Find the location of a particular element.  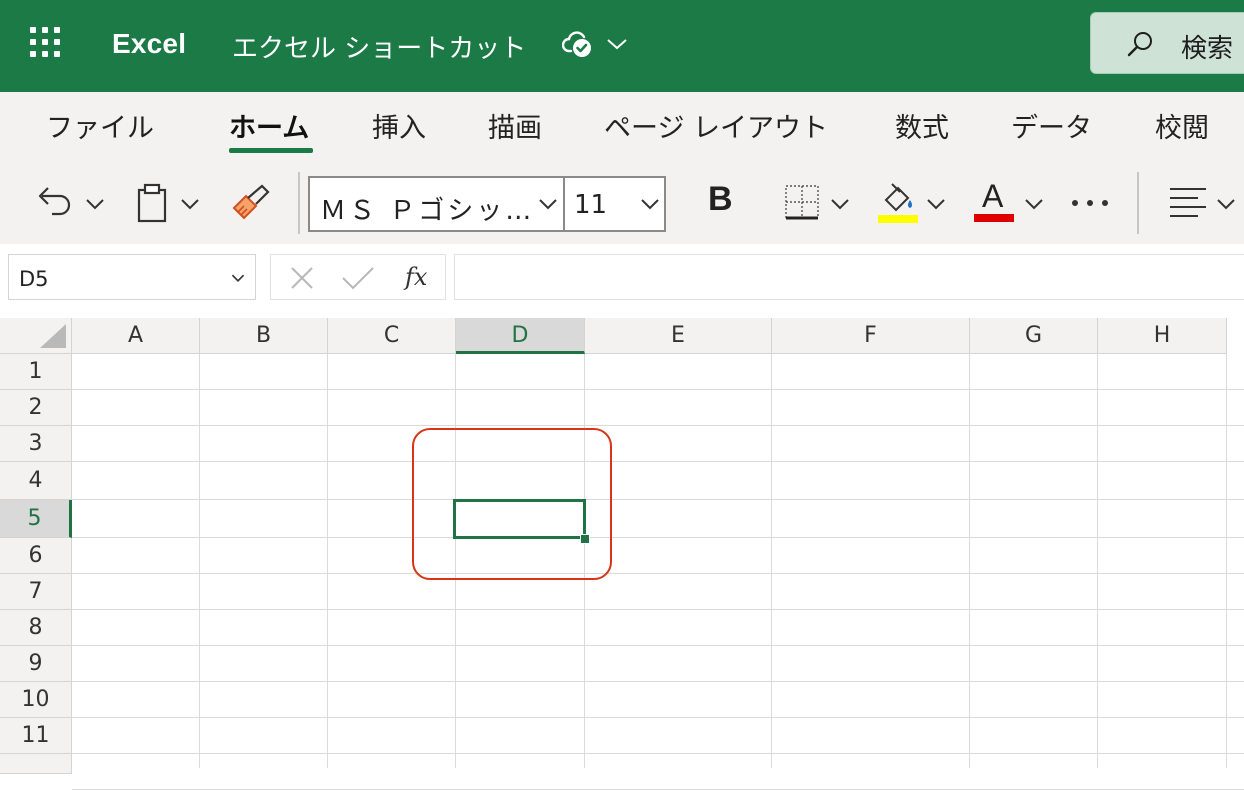

tab-file: ファイル is located at coordinates (100, 125).